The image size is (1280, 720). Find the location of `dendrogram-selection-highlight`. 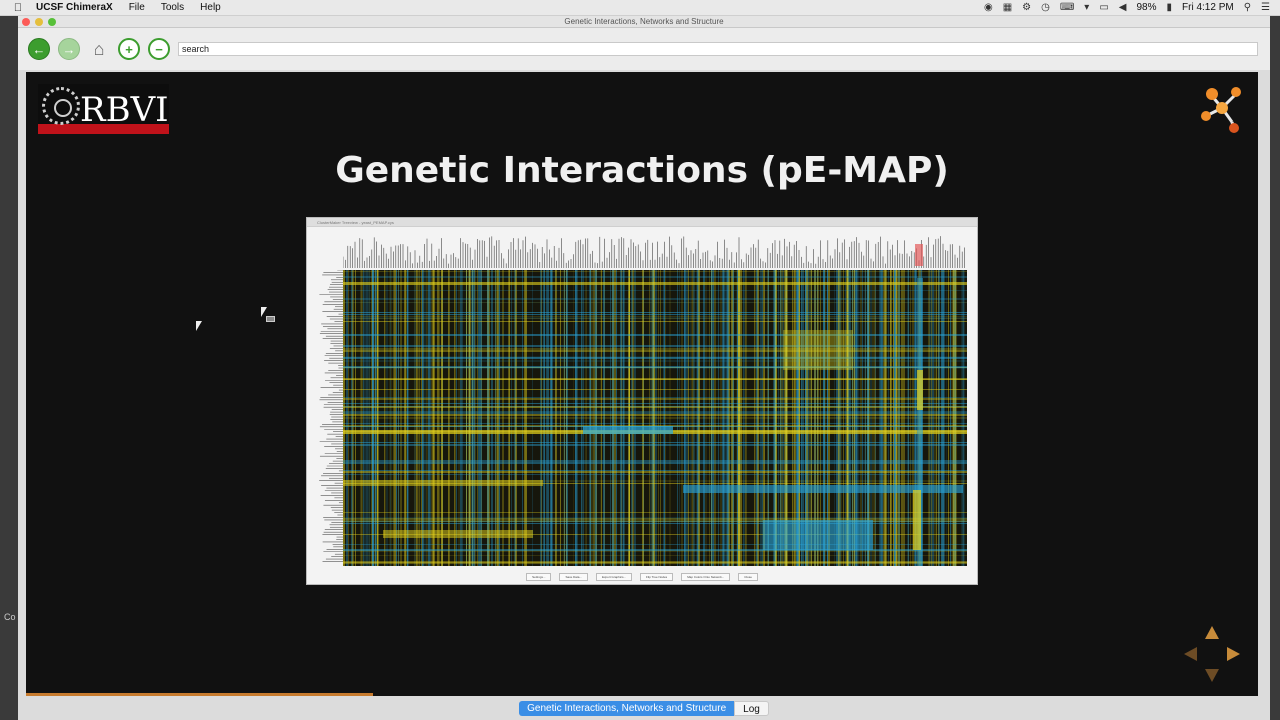

dendrogram-selection-highlight is located at coordinates (919, 255).